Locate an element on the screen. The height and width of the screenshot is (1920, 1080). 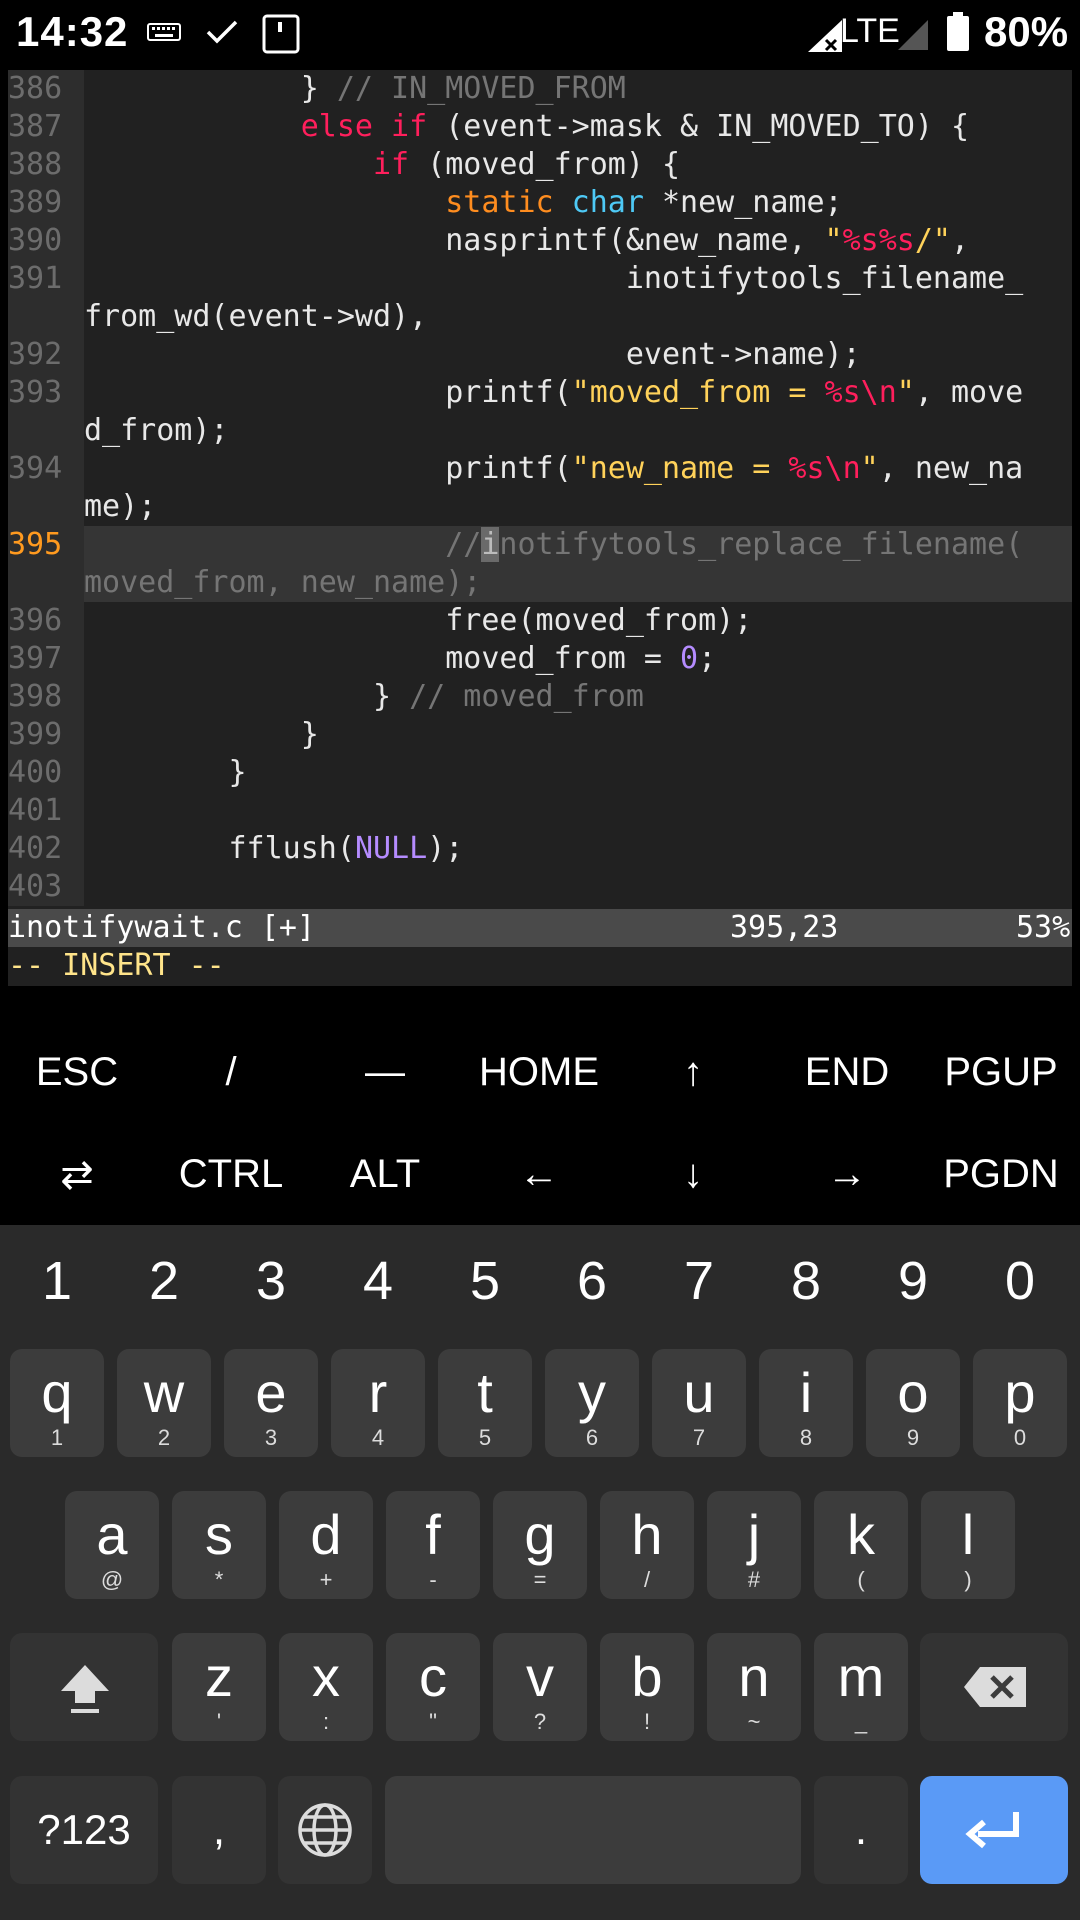
letter-key: x: is located at coordinates (326, 1687).